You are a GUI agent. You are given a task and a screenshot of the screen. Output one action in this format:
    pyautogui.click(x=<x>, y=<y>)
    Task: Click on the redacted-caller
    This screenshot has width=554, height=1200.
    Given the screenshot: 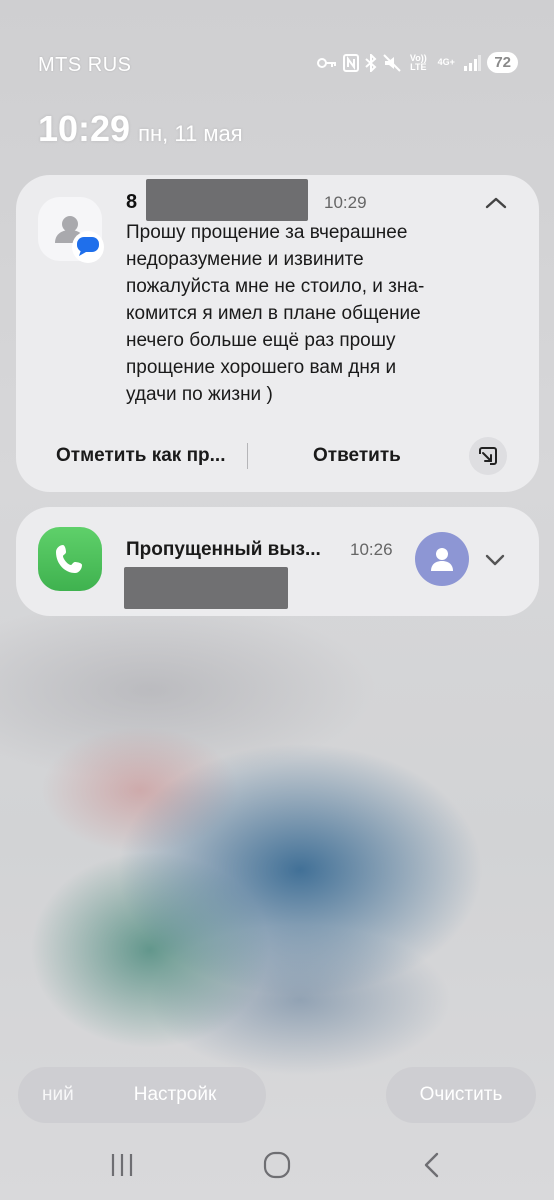 What is the action you would take?
    pyautogui.click(x=206, y=588)
    